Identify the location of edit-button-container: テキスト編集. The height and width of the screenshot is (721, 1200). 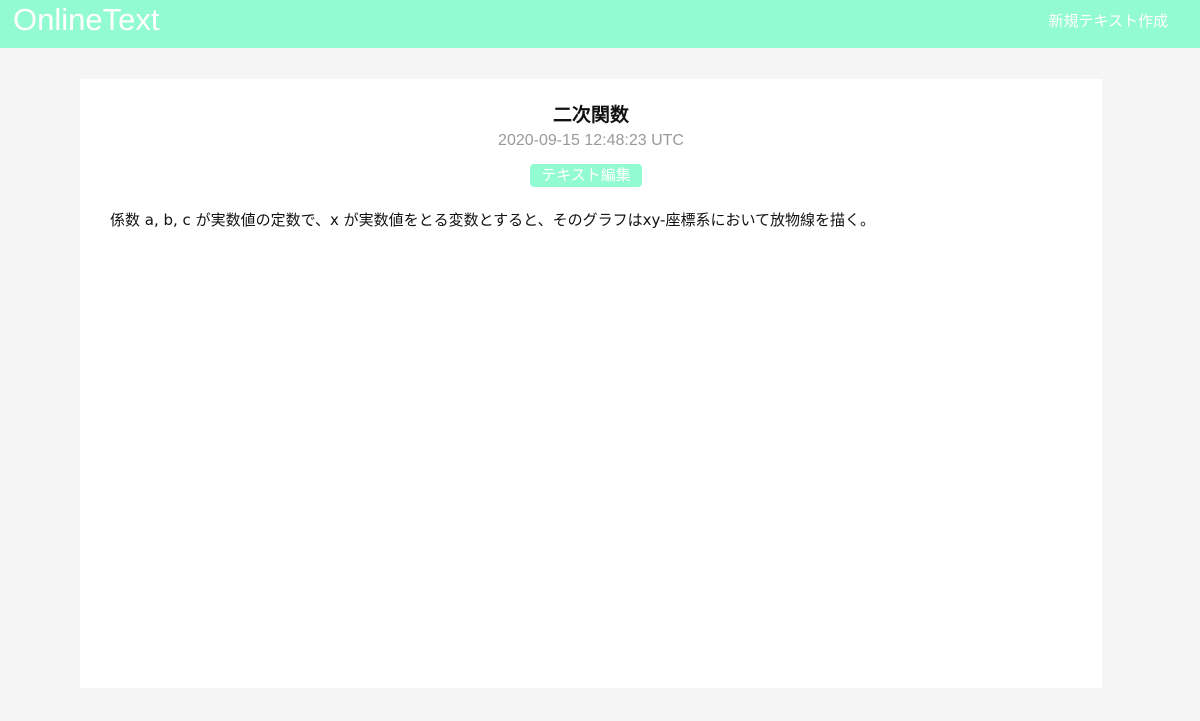
(586, 175).